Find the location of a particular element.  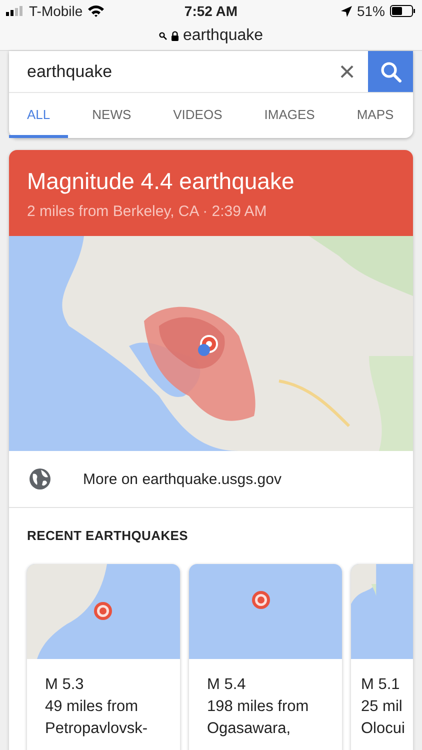

tab: ALL is located at coordinates (38, 115).